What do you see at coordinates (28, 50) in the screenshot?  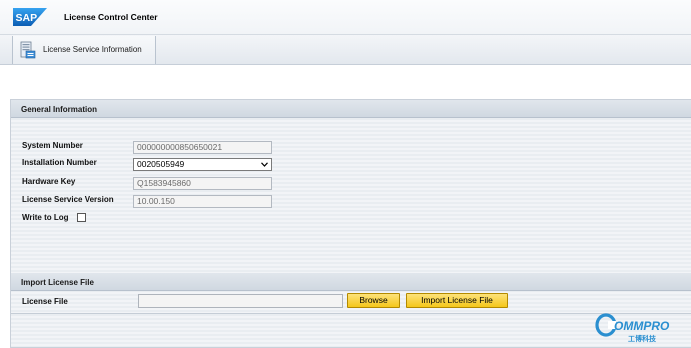 I see `server-info-icon` at bounding box center [28, 50].